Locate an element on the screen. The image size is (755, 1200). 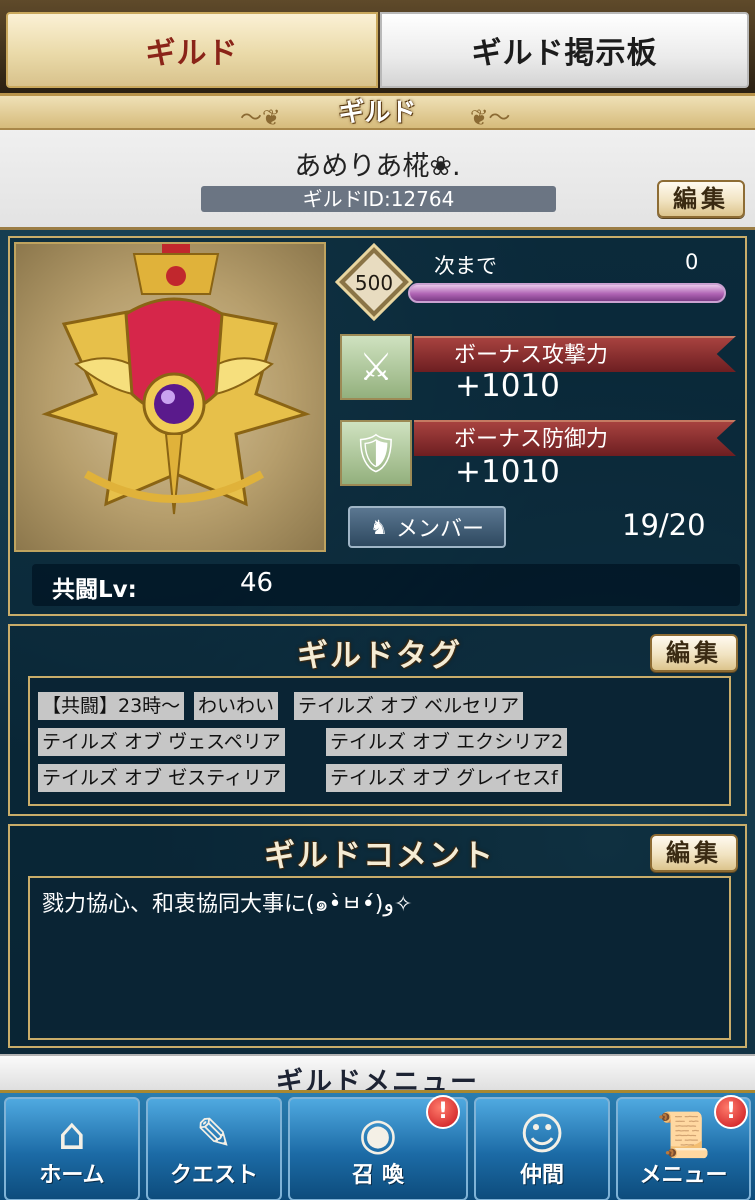
nav-quest-button: ✎ クエスト is located at coordinates (214, 1148).